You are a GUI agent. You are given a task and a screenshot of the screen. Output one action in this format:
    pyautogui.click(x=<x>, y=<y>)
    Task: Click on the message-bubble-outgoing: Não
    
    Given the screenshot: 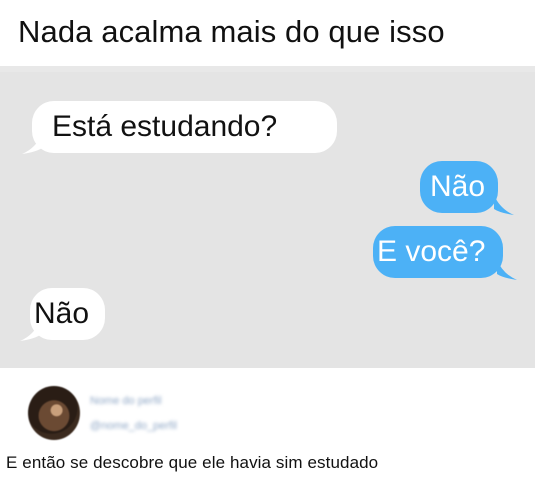 What is the action you would take?
    pyautogui.click(x=459, y=187)
    